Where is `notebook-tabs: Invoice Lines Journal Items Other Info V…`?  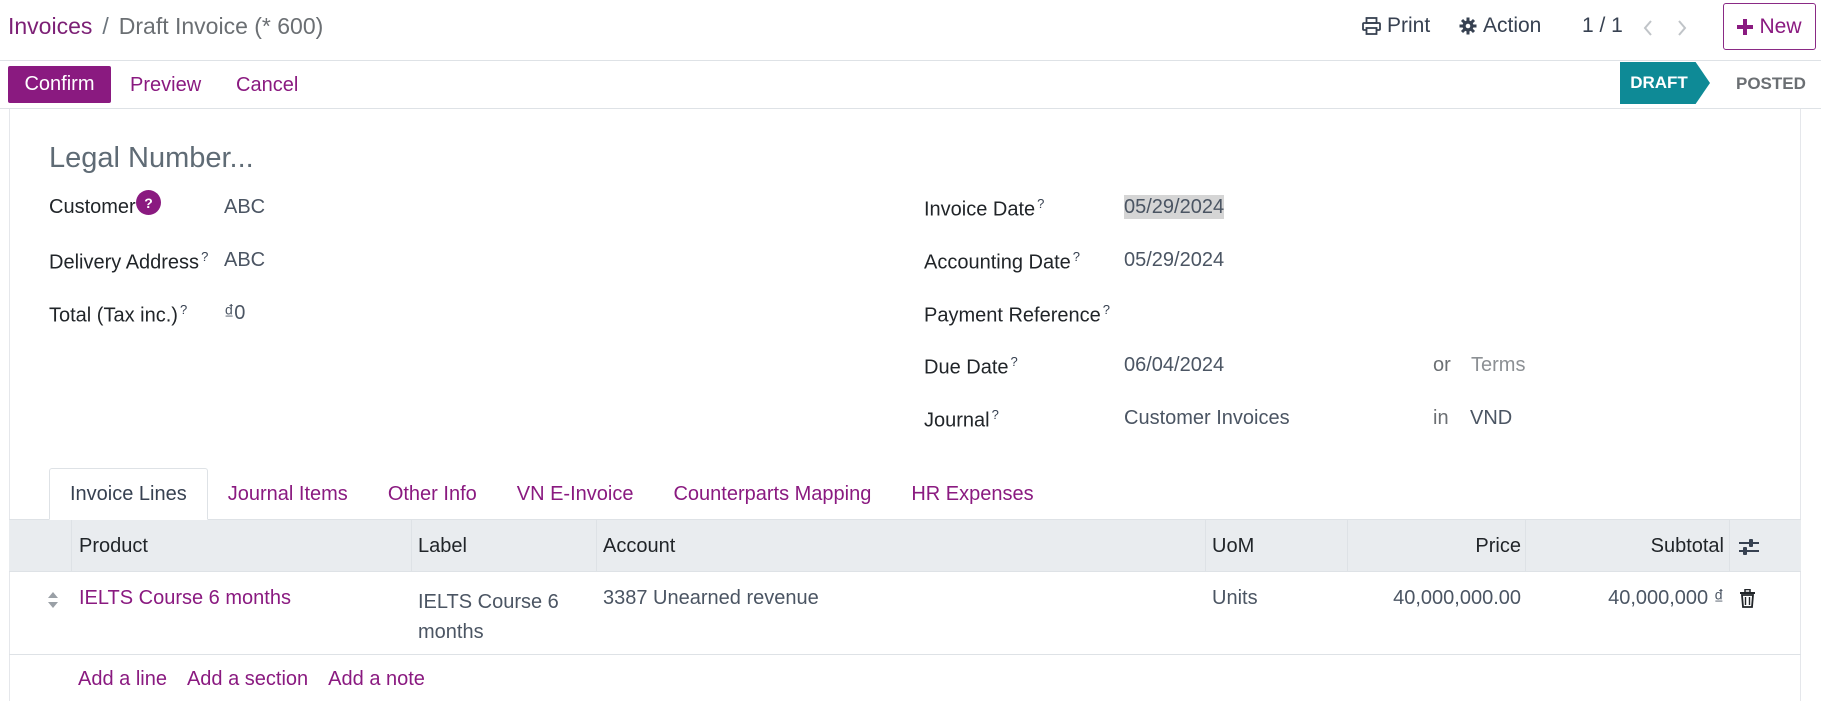
notebook-tabs: Invoice Lines Journal Items Other Info V… is located at coordinates (551, 494).